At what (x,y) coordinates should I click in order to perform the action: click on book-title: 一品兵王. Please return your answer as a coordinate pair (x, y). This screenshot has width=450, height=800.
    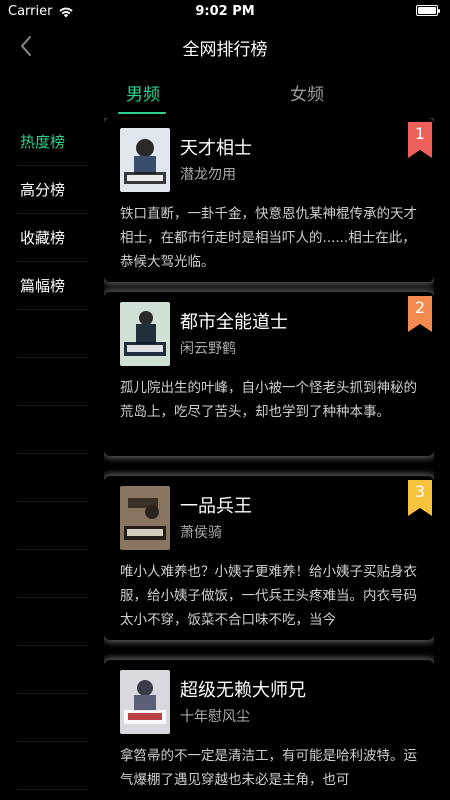
    Looking at the image, I should click on (216, 506).